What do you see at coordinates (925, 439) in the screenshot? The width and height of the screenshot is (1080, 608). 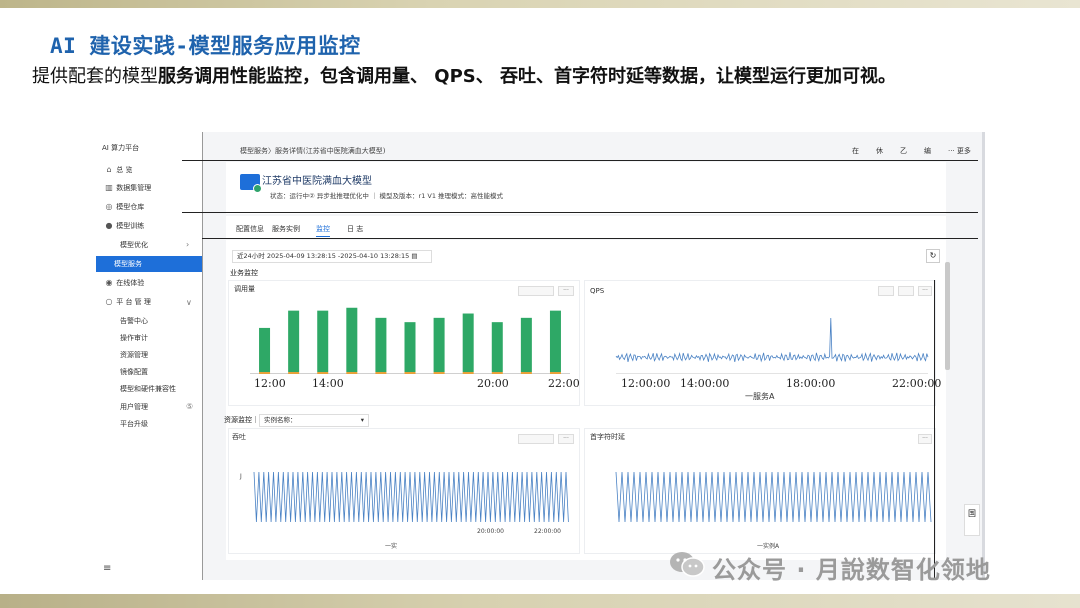 I see `ttft-more-button: ···` at bounding box center [925, 439].